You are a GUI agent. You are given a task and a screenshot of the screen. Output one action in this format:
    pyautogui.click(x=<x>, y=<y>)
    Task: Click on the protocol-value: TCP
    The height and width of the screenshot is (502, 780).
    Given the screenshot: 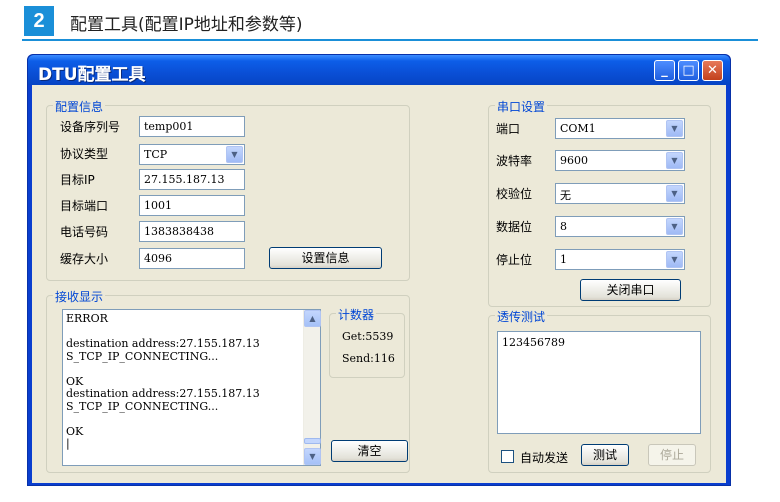 What is the action you would take?
    pyautogui.click(x=156, y=154)
    